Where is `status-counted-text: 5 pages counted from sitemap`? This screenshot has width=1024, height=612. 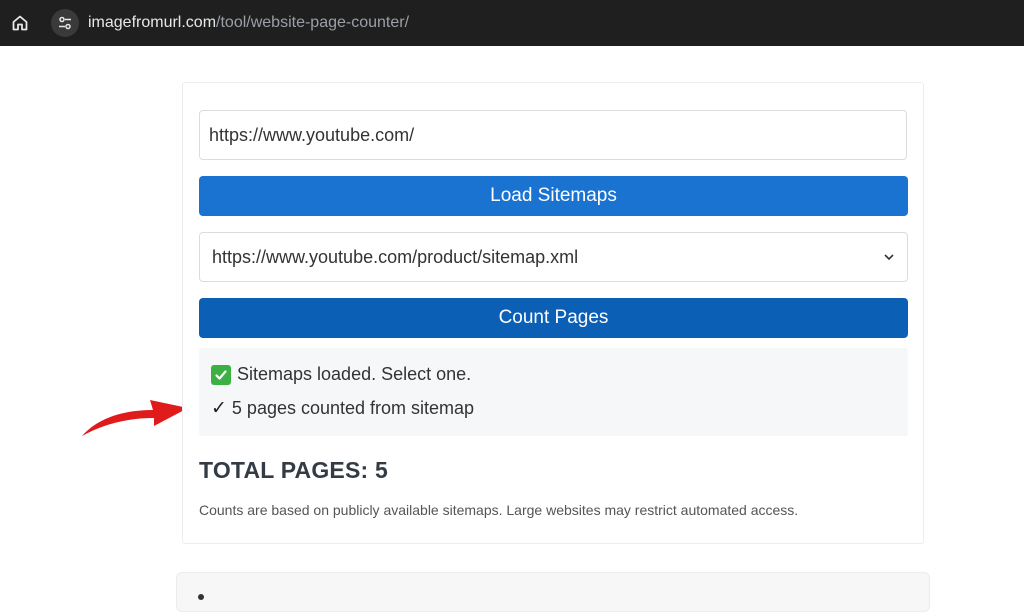
status-counted-text: 5 pages counted from sitemap is located at coordinates (353, 408).